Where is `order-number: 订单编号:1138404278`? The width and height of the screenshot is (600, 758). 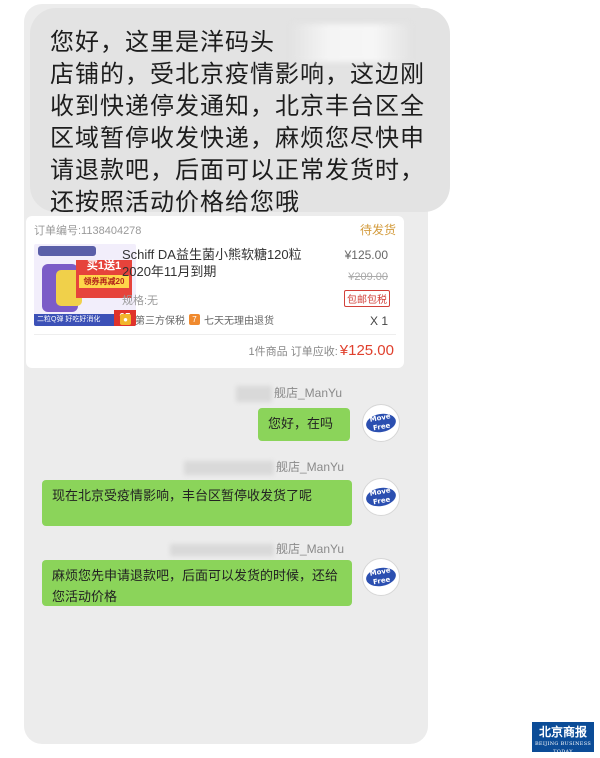
order-number: 订单编号:1138404278 is located at coordinates (88, 231).